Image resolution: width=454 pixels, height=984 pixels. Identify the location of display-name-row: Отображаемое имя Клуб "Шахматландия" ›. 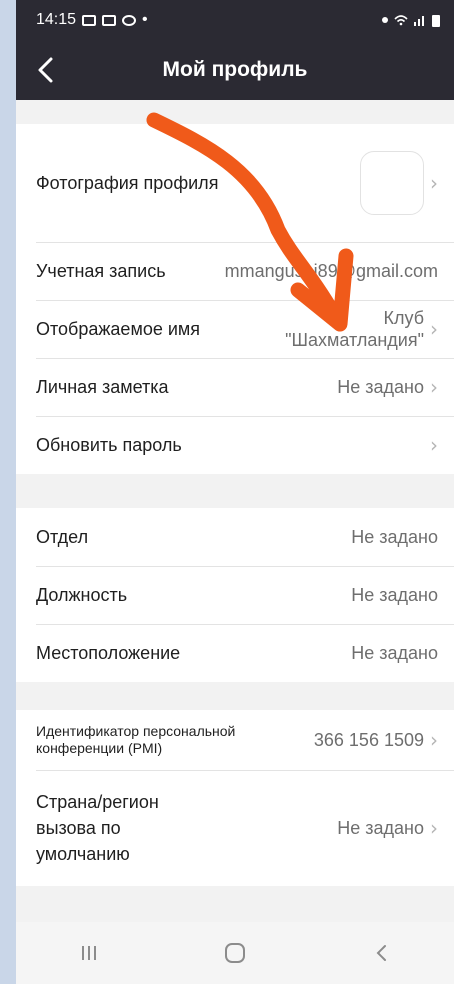
(235, 329).